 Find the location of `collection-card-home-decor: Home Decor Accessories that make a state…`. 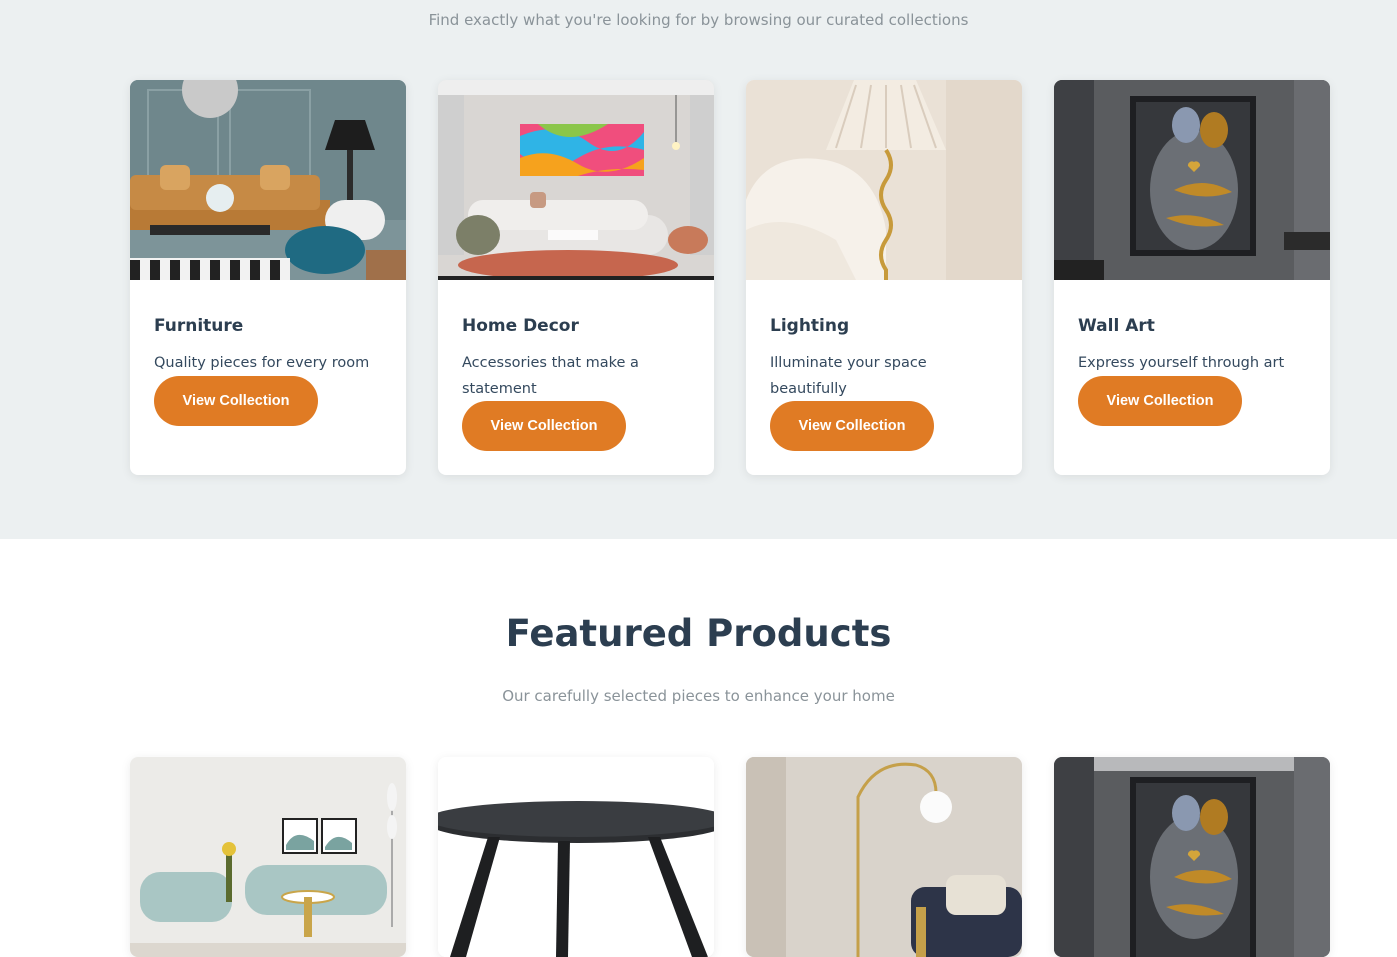

collection-card-home-decor: Home Decor Accessories that make a state… is located at coordinates (576, 277).